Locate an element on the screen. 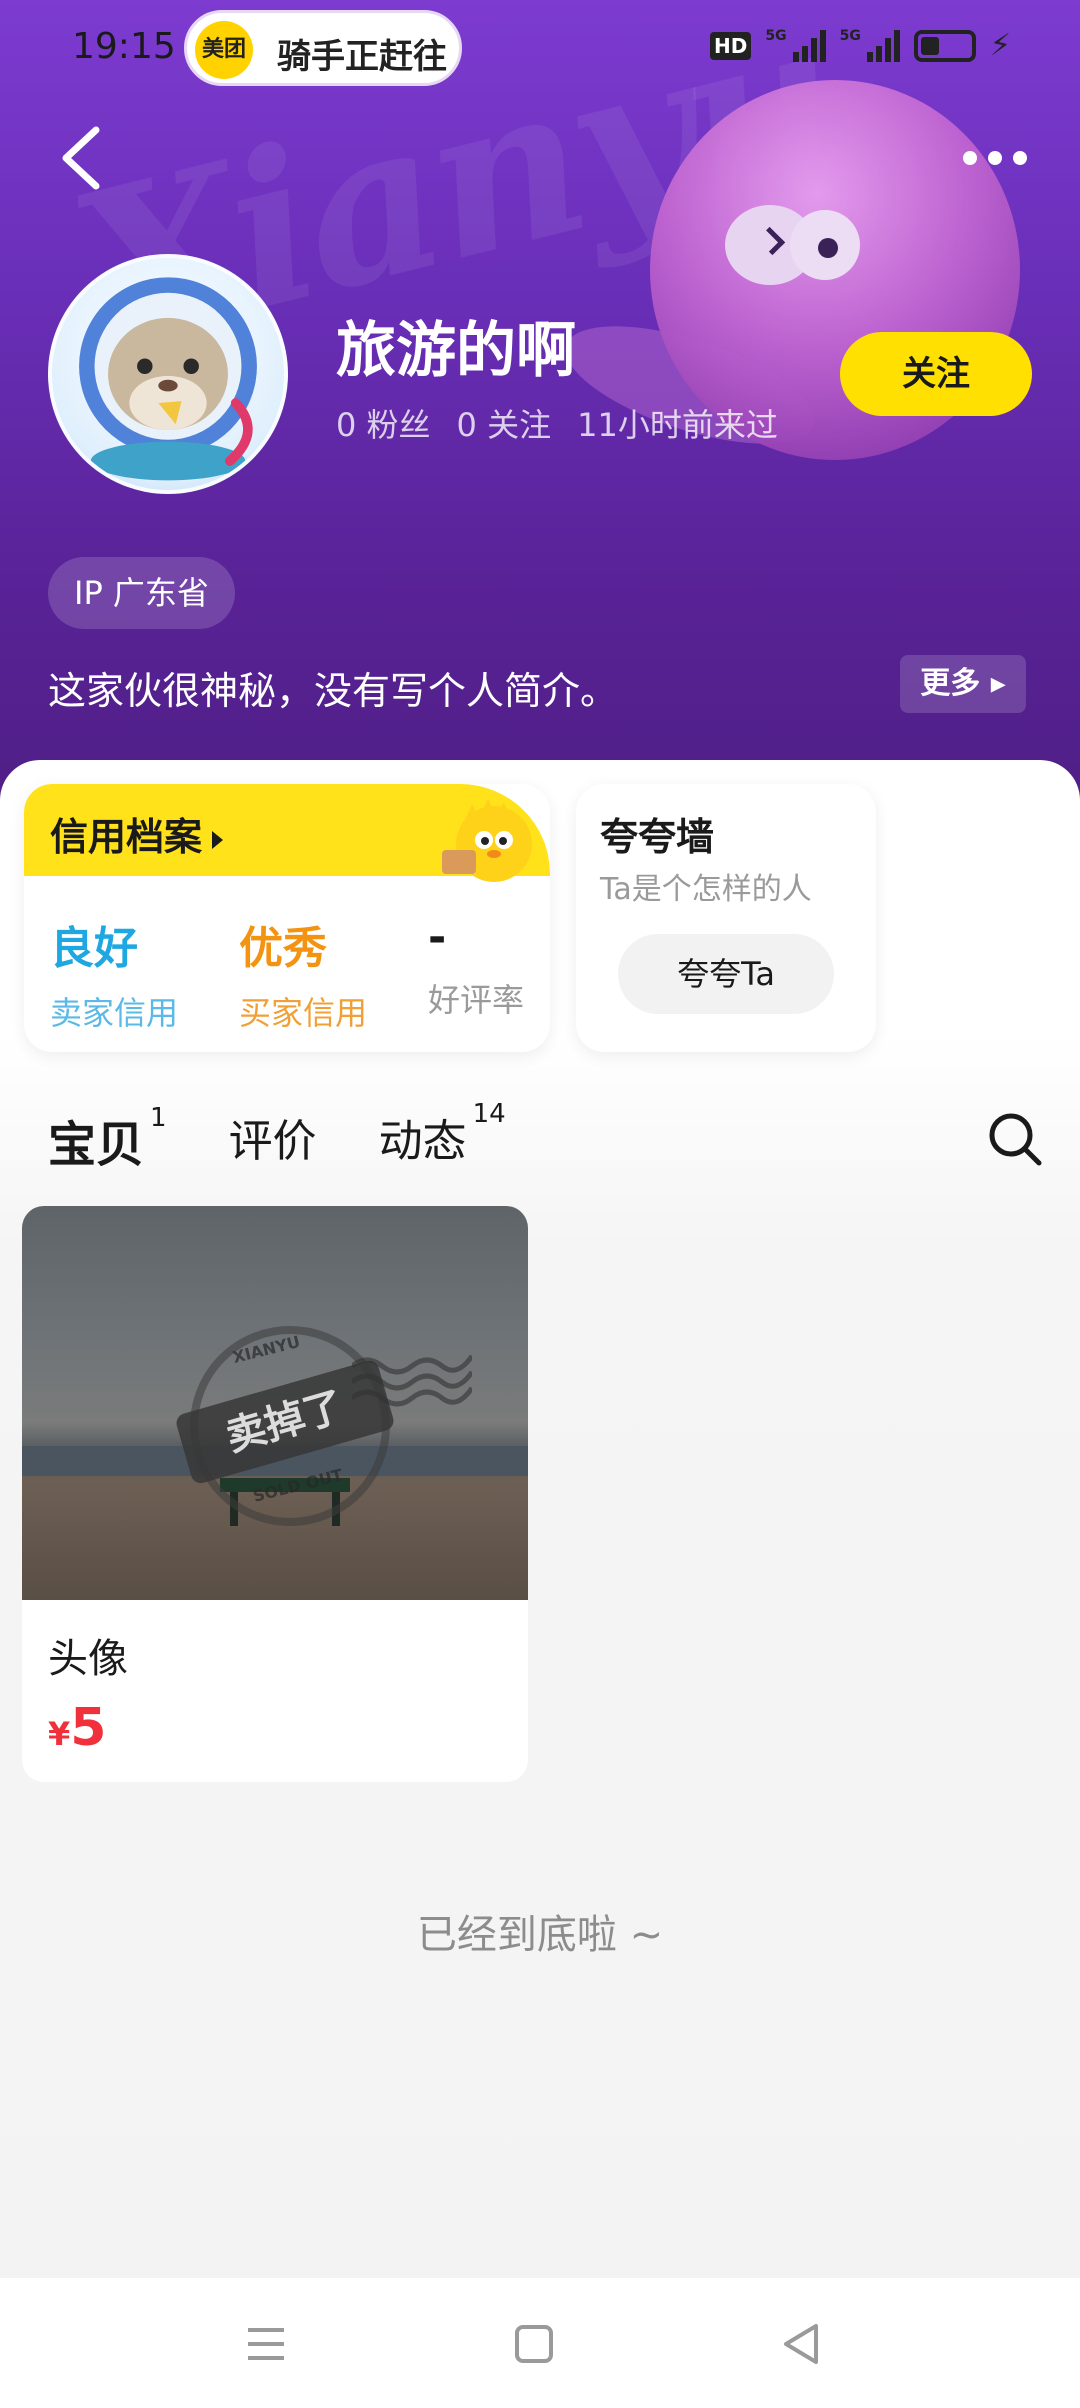 The width and height of the screenshot is (1080, 2408). tab-posts: 动态14 is located at coordinates (442, 1134).